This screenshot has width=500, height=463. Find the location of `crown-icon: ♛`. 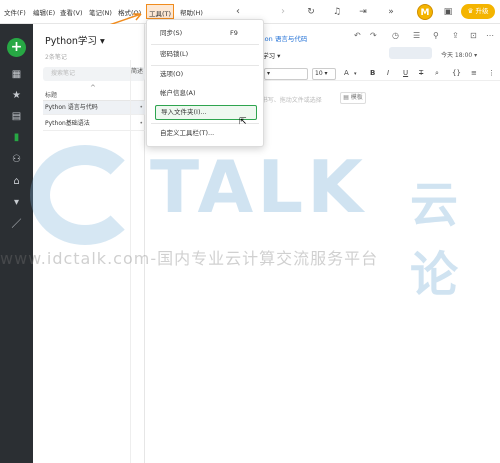

crown-icon: ♛ is located at coordinates (470, 11).